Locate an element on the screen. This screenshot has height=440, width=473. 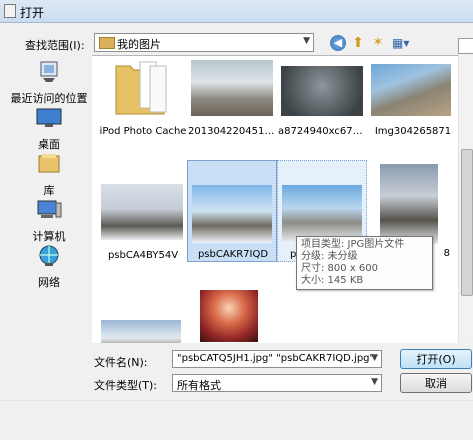
network-icon is located at coordinates (49, 255).